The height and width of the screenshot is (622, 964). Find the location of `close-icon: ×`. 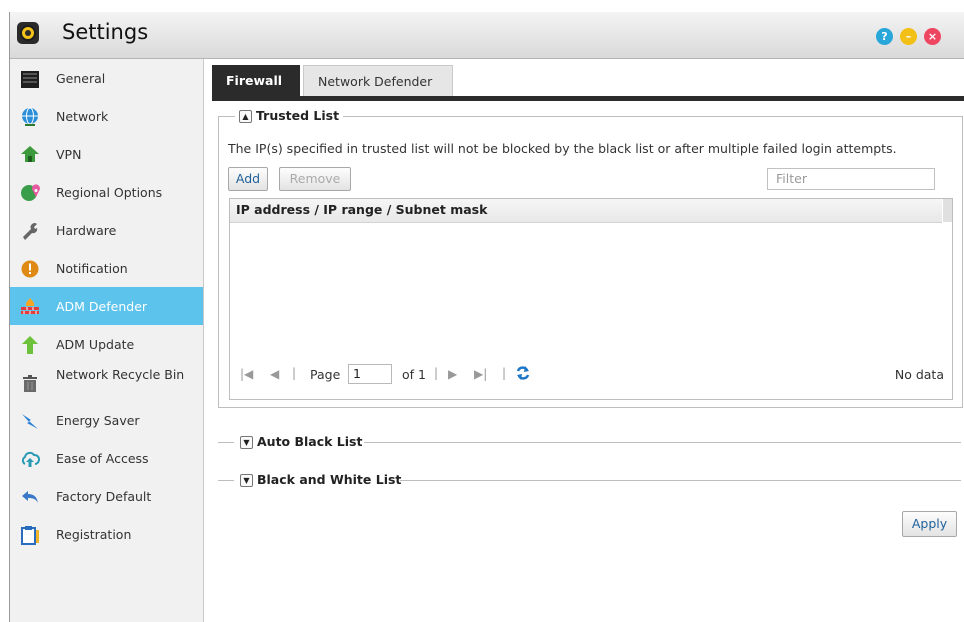

close-icon: × is located at coordinates (932, 36).